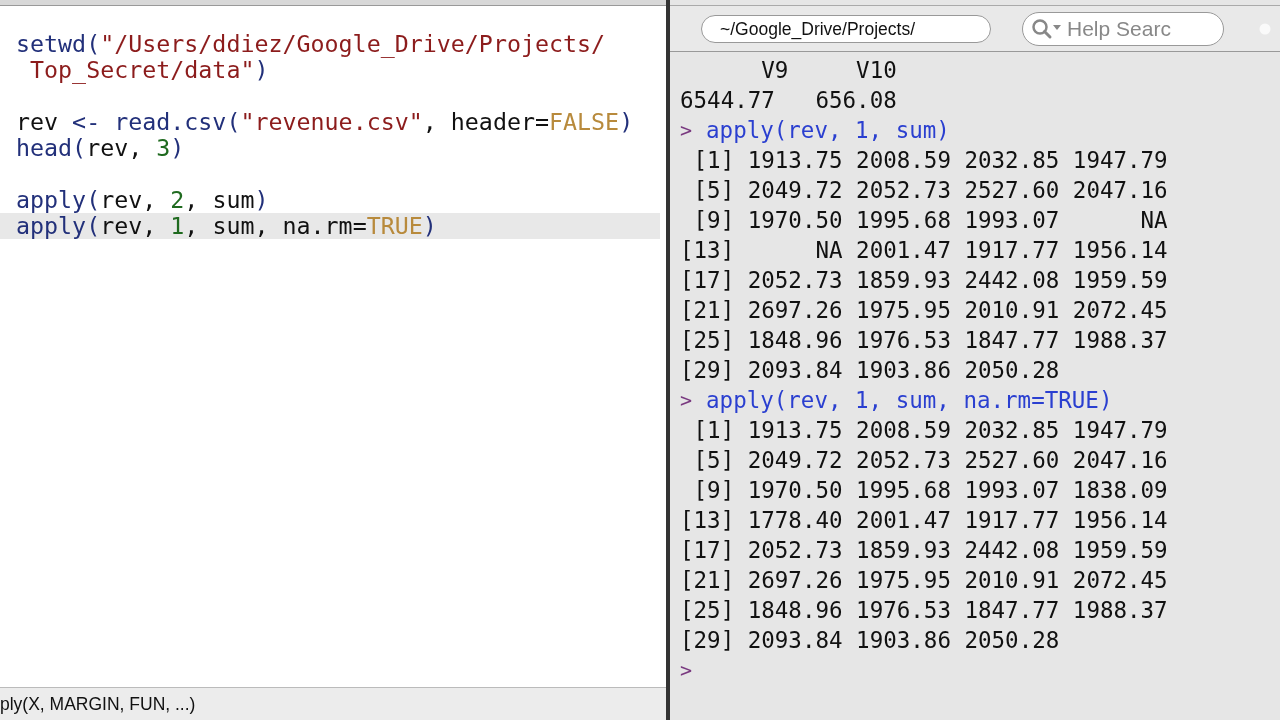 This screenshot has width=1280, height=720. What do you see at coordinates (924, 520) in the screenshot?
I see `console-output-line: [13] 1778.40 2001.47 1917.77 1956.14` at bounding box center [924, 520].